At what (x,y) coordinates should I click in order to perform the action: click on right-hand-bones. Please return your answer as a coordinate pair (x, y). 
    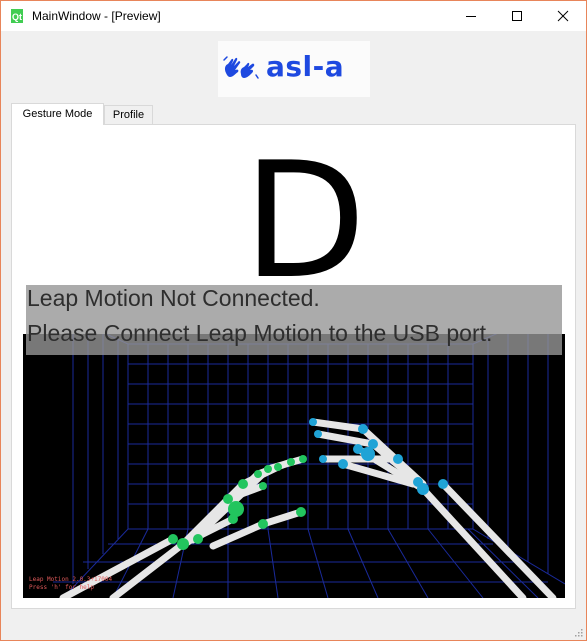
    Looking at the image, I should click on (433, 508).